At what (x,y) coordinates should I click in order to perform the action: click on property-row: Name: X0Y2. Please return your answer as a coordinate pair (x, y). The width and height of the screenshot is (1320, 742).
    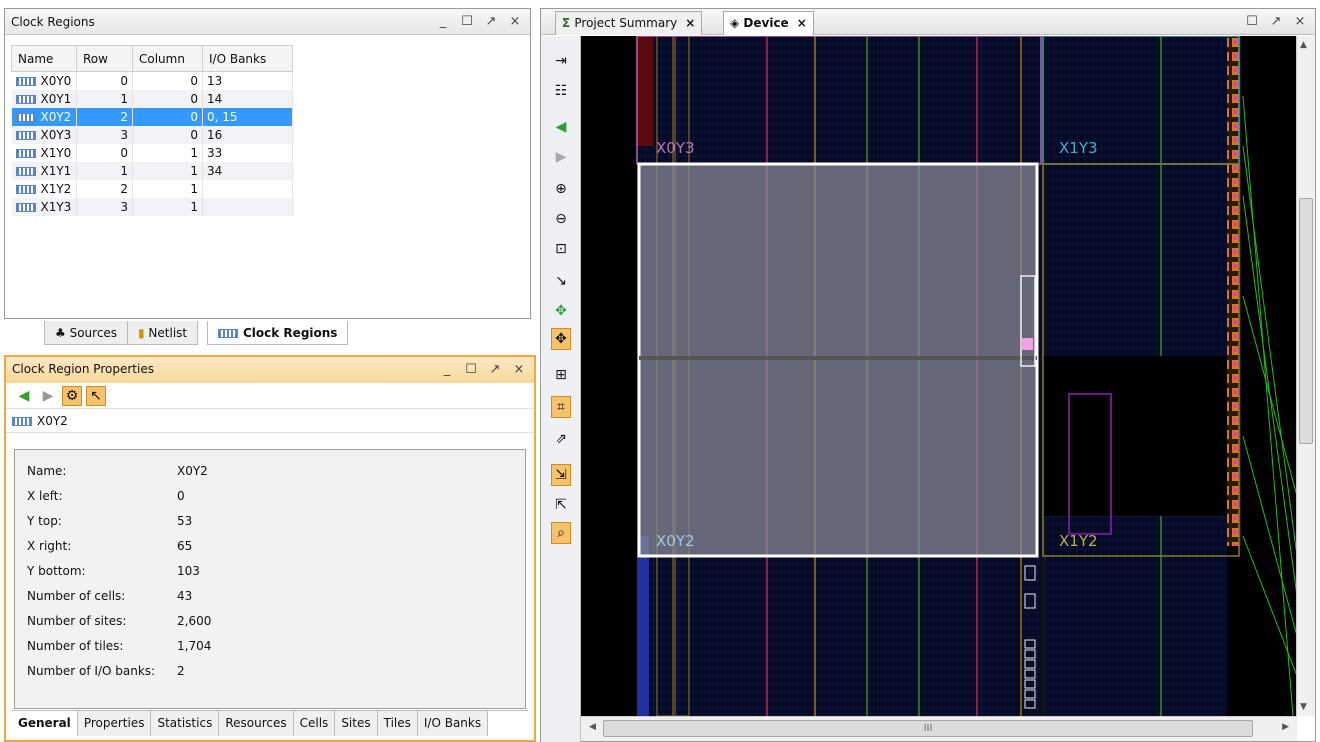
    Looking at the image, I should click on (276, 470).